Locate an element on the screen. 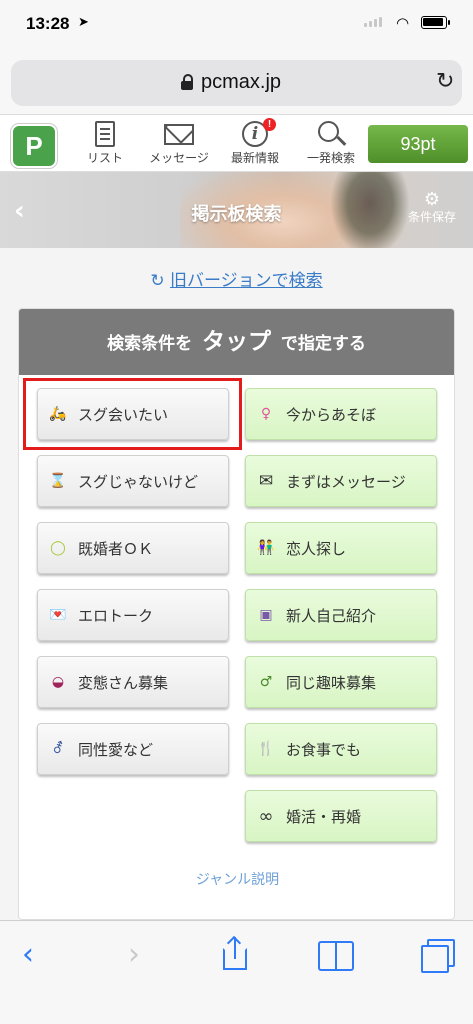 This screenshot has width=473, height=1024. couple-icon: 👫 is located at coordinates (266, 548).